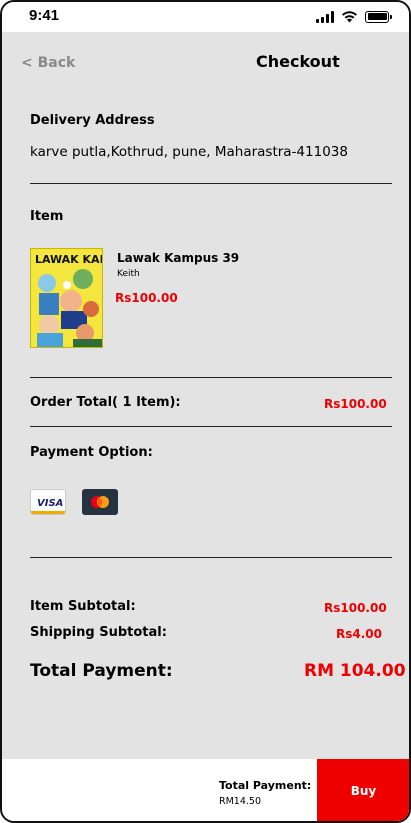 The height and width of the screenshot is (823, 411). What do you see at coordinates (146, 298) in the screenshot?
I see `item-price: Rs100.00` at bounding box center [146, 298].